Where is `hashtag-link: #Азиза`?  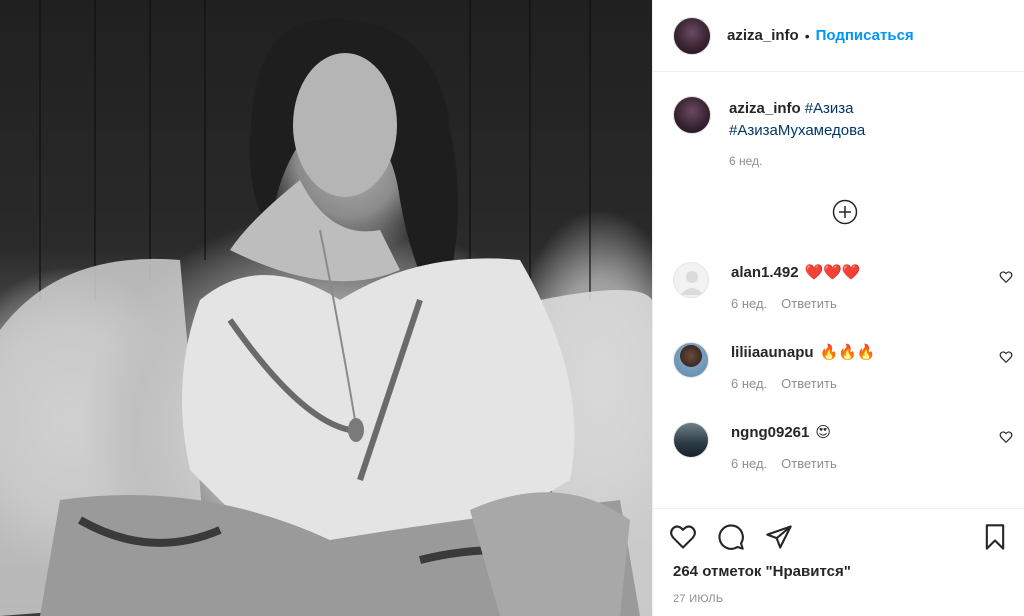 hashtag-link: #Азиза is located at coordinates (829, 108).